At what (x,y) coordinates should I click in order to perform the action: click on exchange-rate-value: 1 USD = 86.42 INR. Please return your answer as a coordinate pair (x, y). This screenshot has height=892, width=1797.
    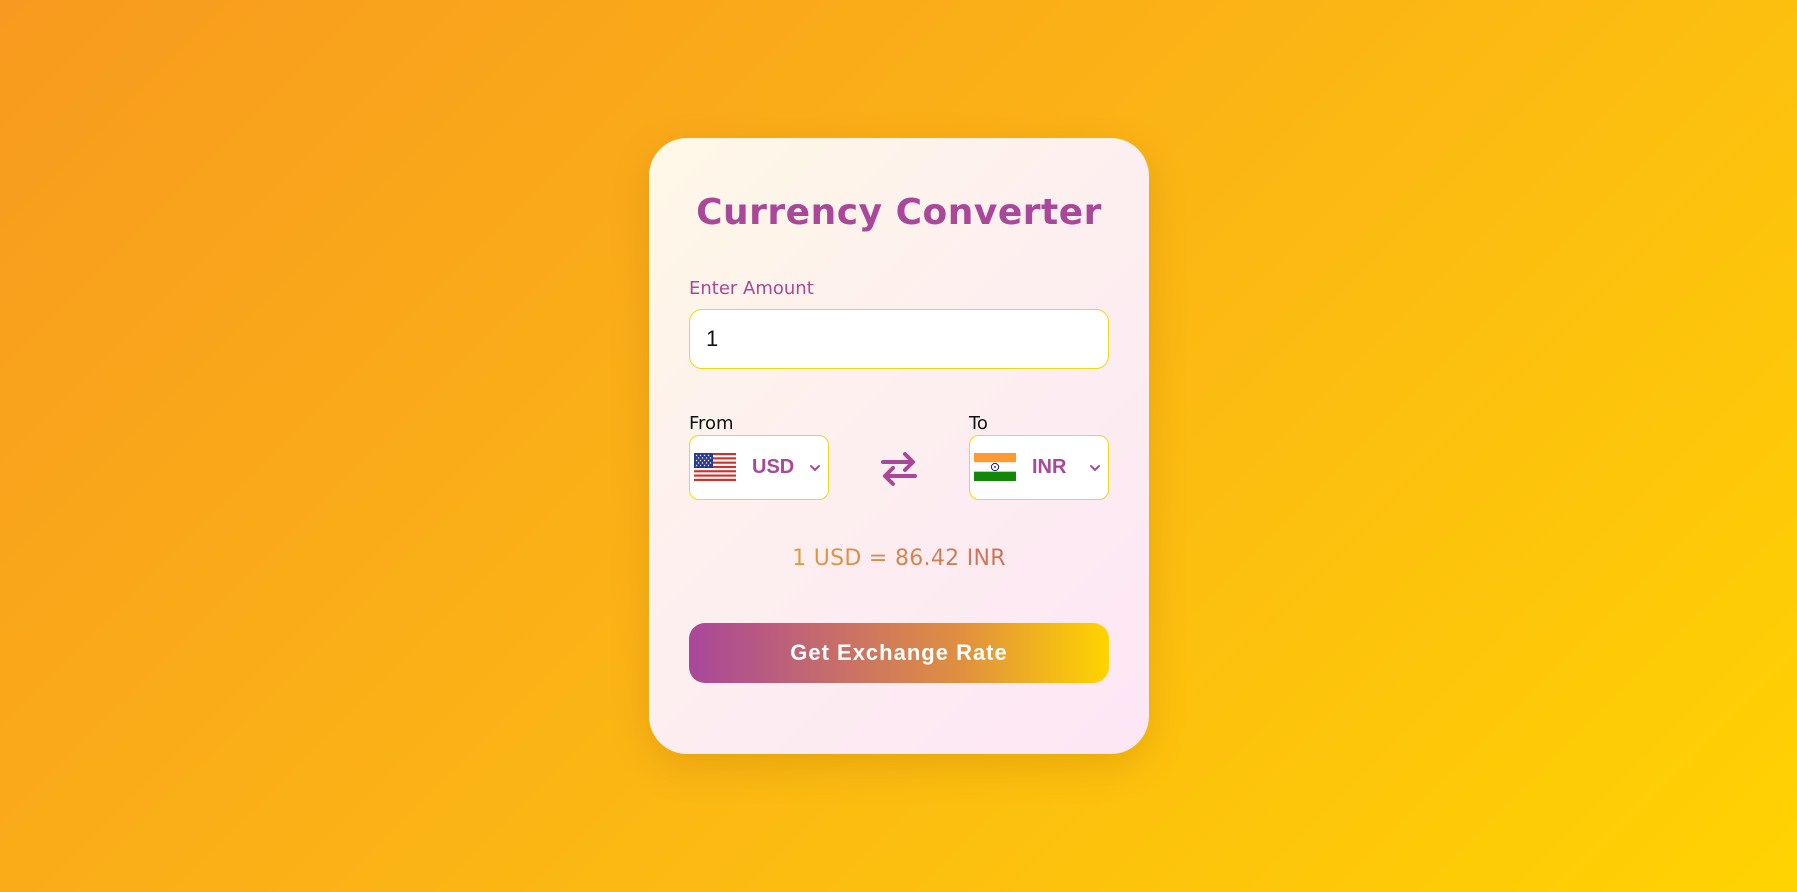
    Looking at the image, I should click on (899, 558).